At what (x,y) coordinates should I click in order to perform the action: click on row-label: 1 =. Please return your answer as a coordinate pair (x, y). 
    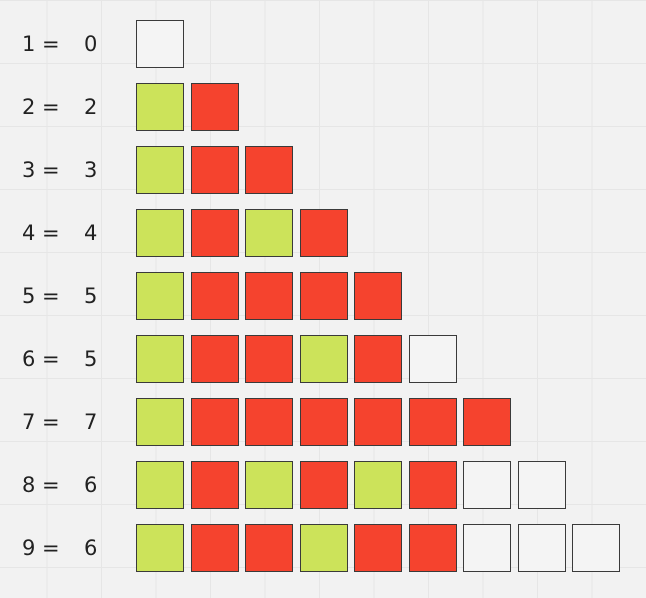
    Looking at the image, I should click on (41, 44).